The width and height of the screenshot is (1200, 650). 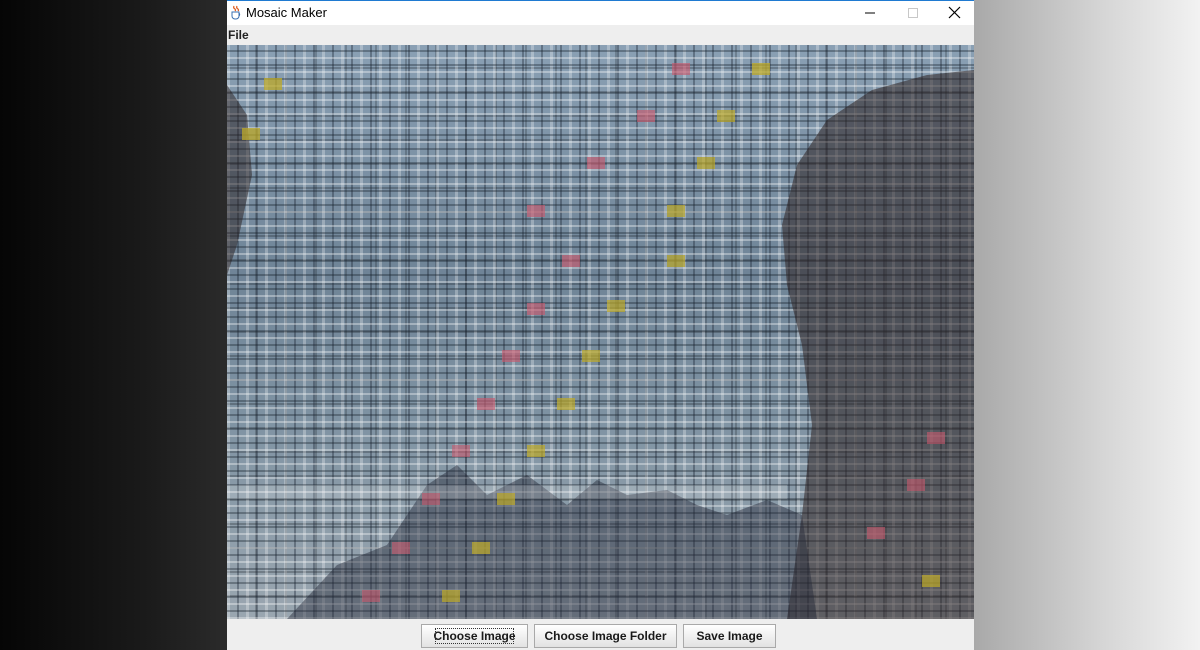 I want to click on menu-bar: File, so click(x=600, y=35).